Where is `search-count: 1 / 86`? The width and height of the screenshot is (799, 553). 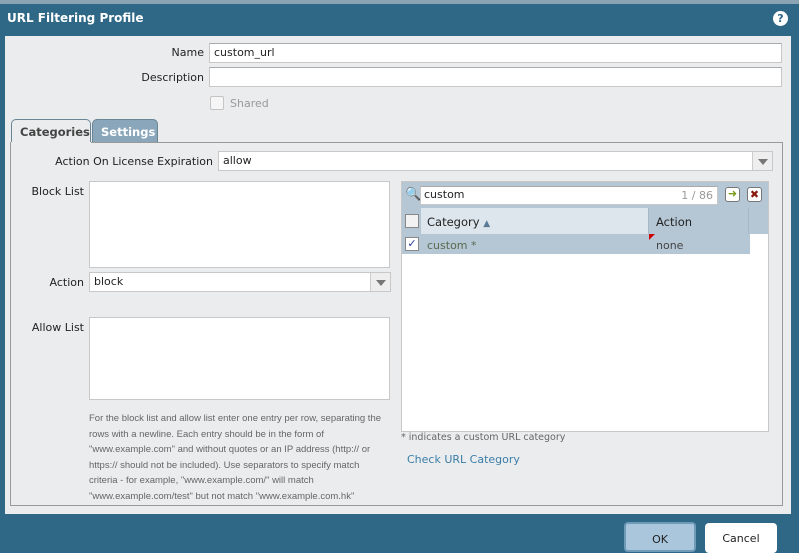 search-count: 1 / 86 is located at coordinates (697, 195).